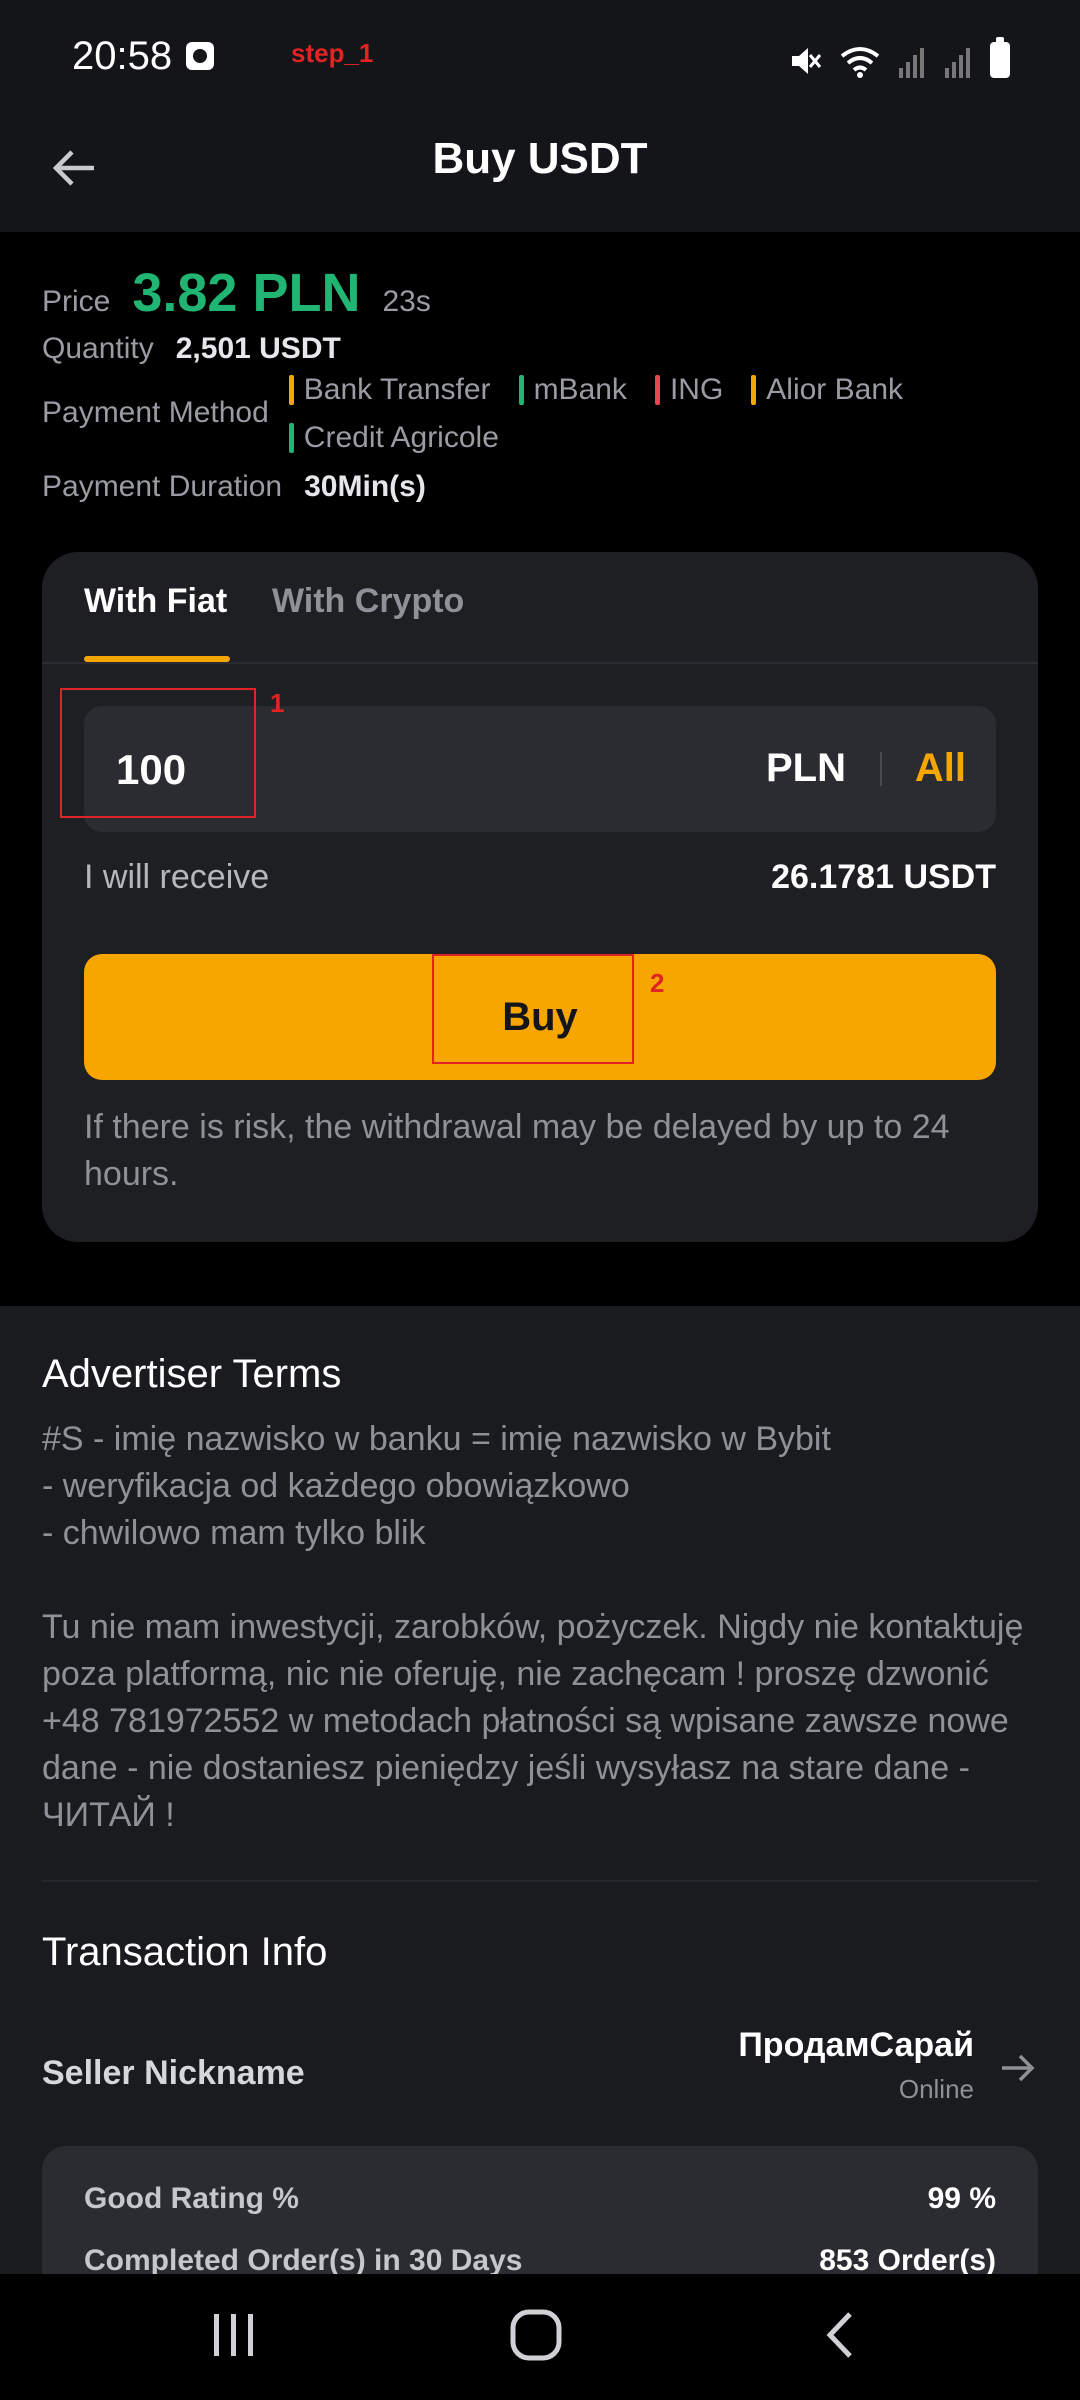 The width and height of the screenshot is (1080, 2400). What do you see at coordinates (406, 301) in the screenshot?
I see `price-timer: 23s` at bounding box center [406, 301].